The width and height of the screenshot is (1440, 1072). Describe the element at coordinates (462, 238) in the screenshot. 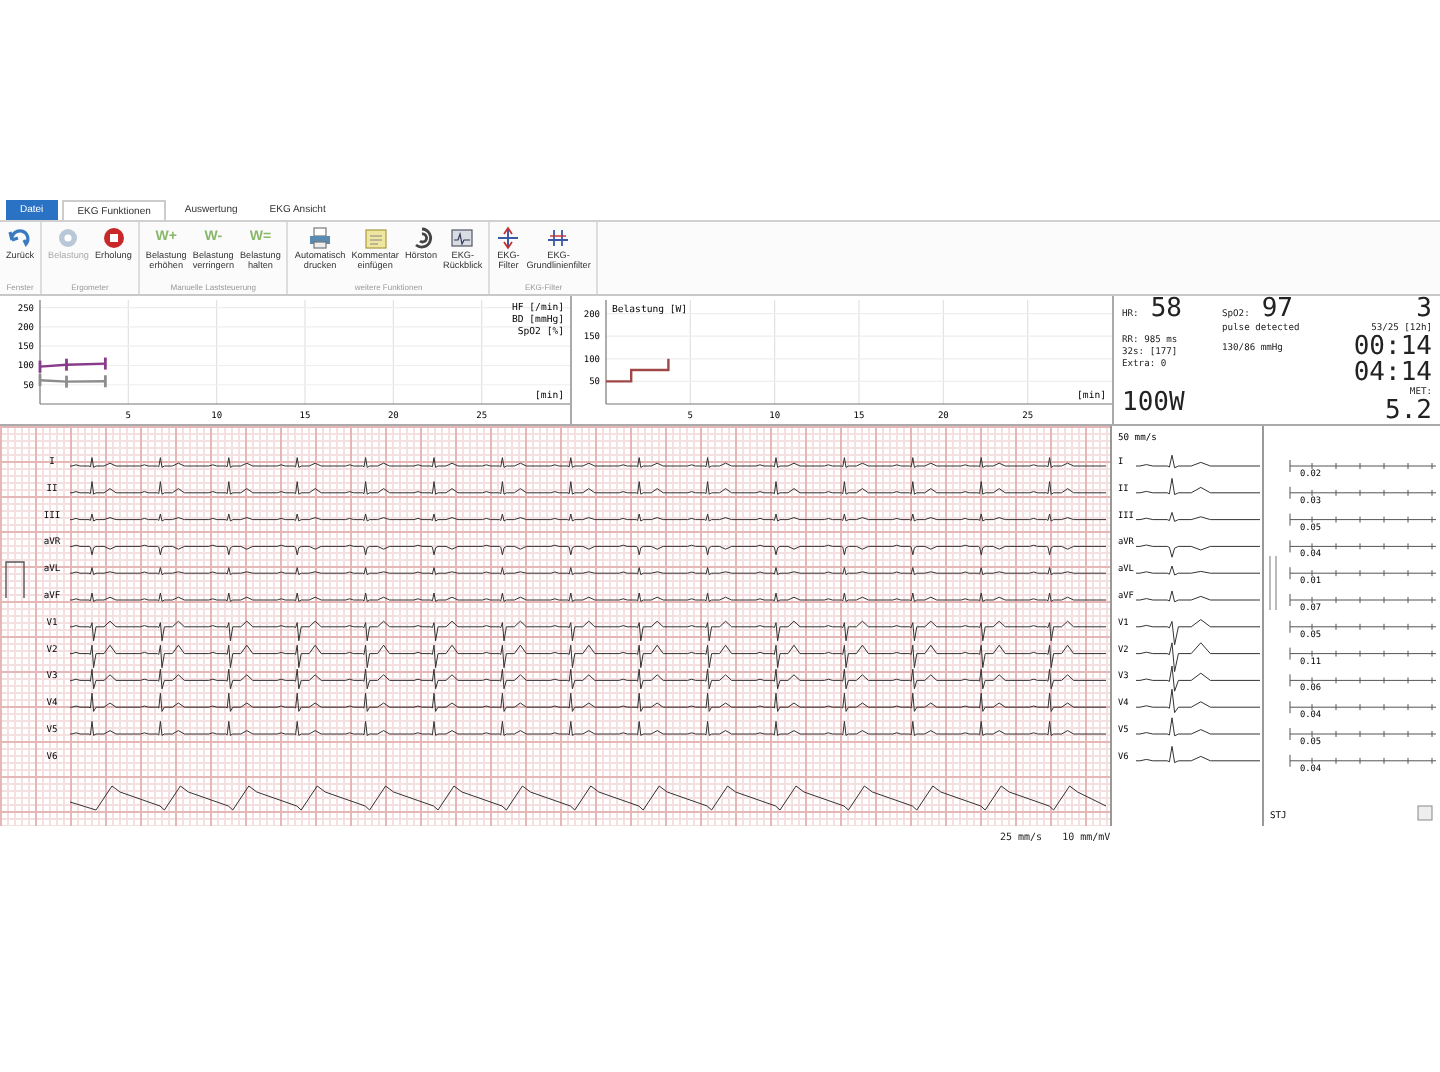

I see `monitor-icon` at that location.